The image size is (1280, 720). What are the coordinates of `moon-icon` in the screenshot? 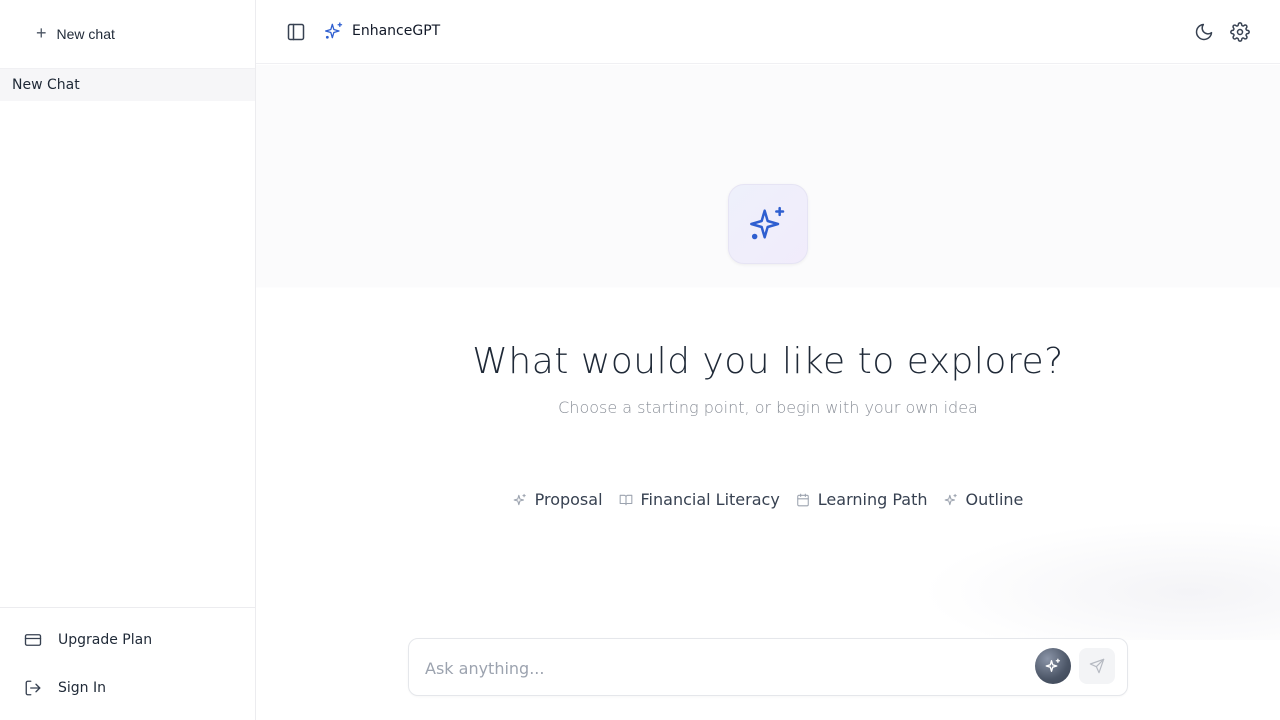 It's located at (1204, 32).